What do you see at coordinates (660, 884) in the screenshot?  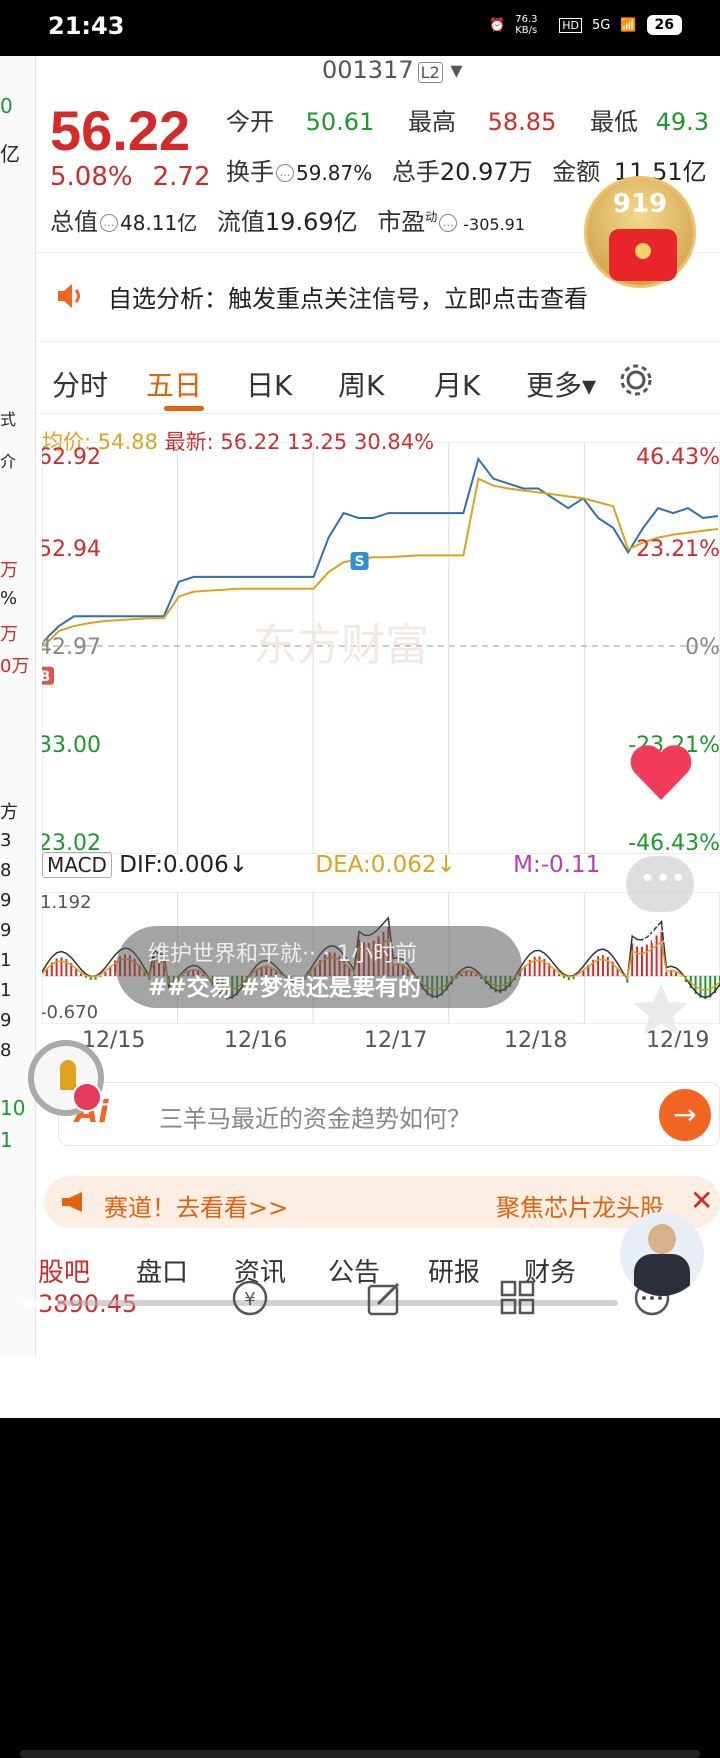 I see `comment-icon: •••` at bounding box center [660, 884].